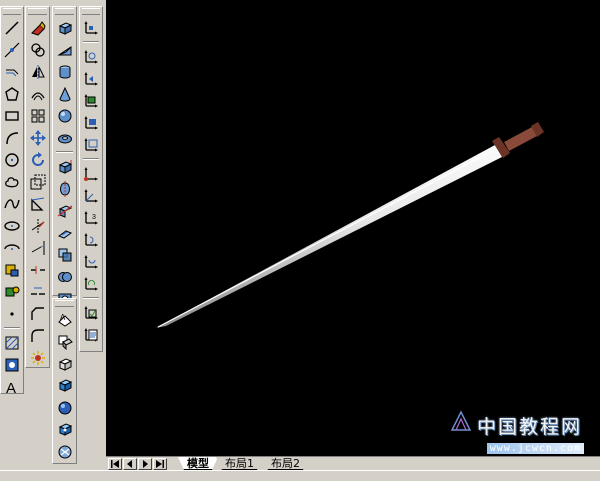  Describe the element at coordinates (65, 407) in the screenshot. I see `materials-button` at that location.